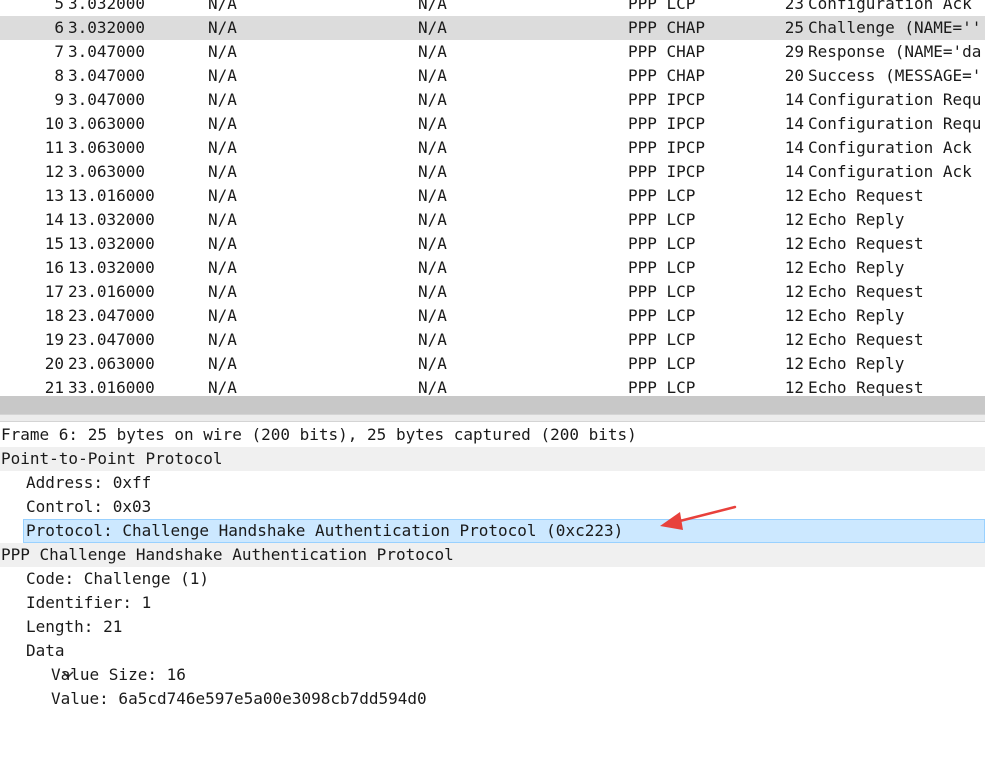 This screenshot has height=759, width=985. Describe the element at coordinates (45, 650) in the screenshot. I see `detail-data-text: Data` at that location.